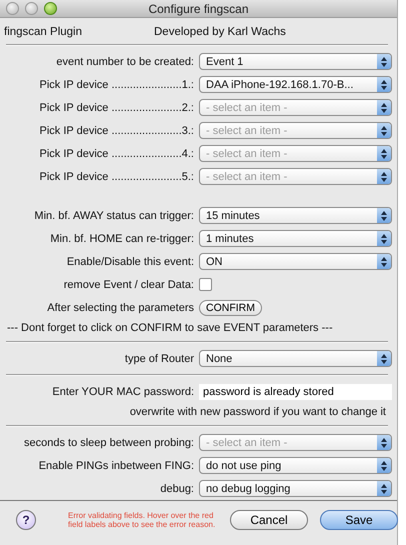 Image resolution: width=406 pixels, height=545 pixels. Describe the element at coordinates (122, 238) in the screenshot. I see `field-label: Min. bf. HOME can re-trigger:` at that location.